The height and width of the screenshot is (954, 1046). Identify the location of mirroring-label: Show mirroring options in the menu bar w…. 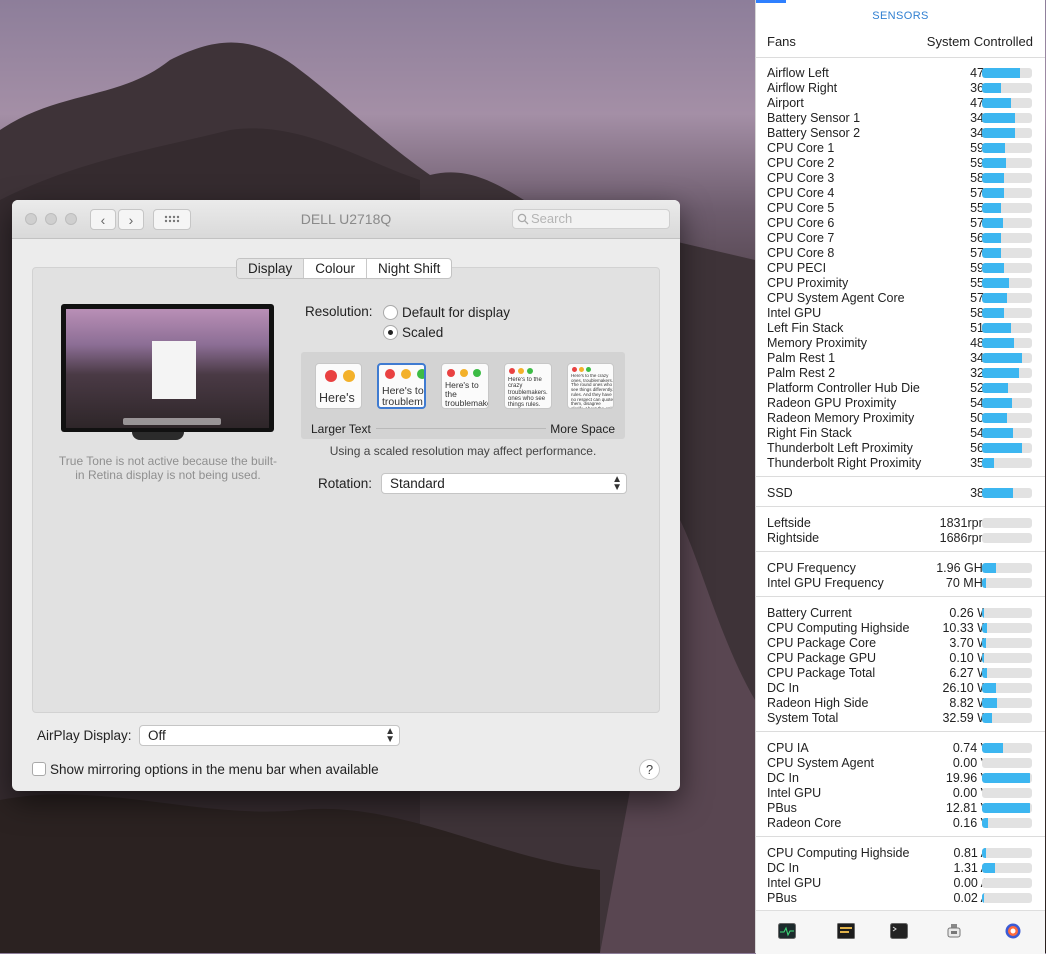
(214, 769).